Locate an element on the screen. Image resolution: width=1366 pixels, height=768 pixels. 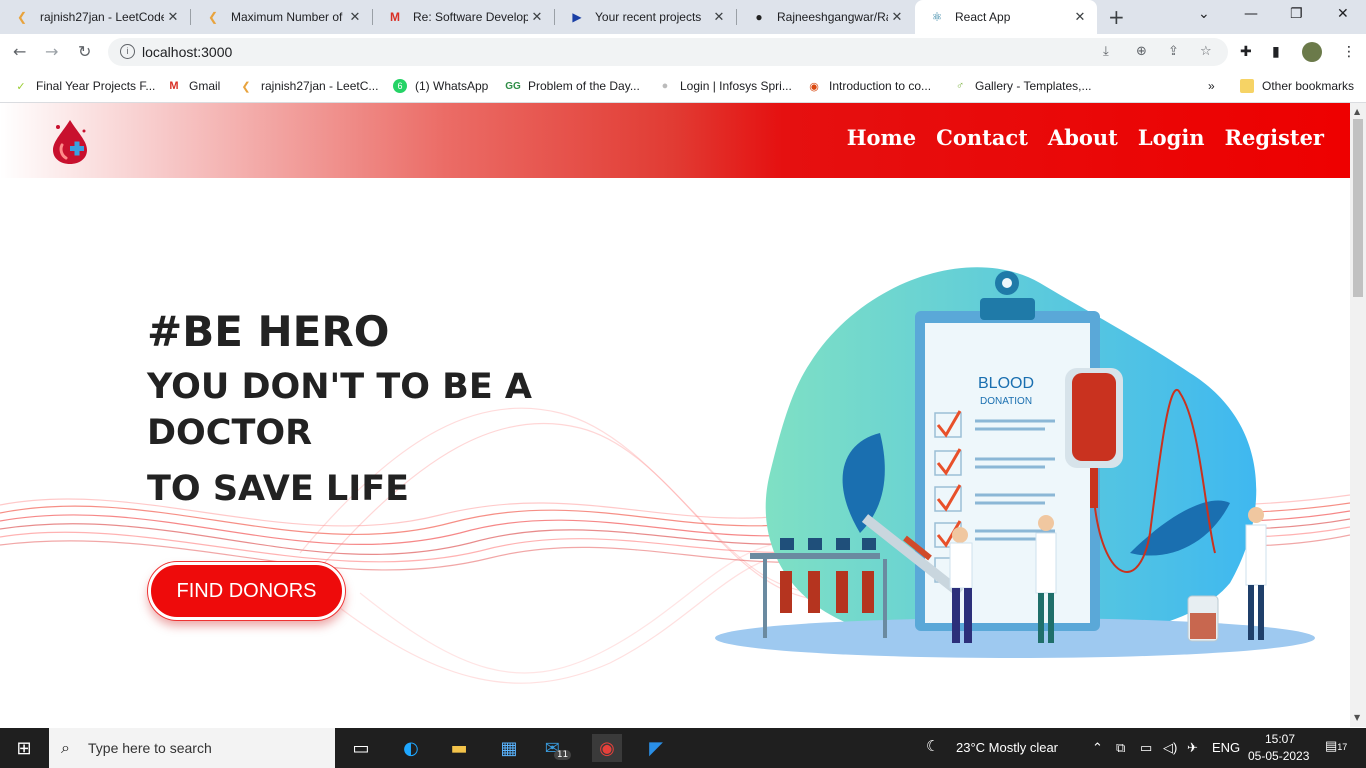
page-scrollbar: ▲ ▼ is located at coordinates (1358, 415).